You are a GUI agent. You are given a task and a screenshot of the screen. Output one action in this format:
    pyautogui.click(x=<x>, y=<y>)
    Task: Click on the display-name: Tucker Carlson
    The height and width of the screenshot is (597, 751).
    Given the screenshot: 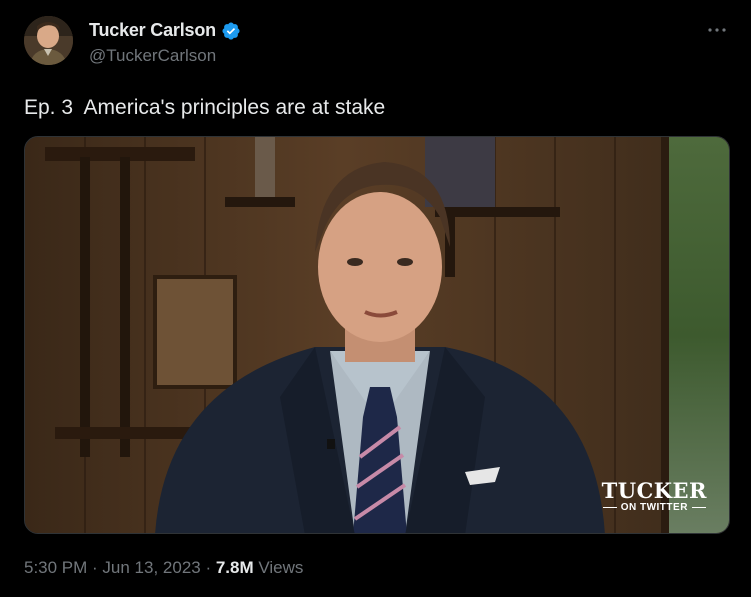 What is the action you would take?
    pyautogui.click(x=152, y=30)
    